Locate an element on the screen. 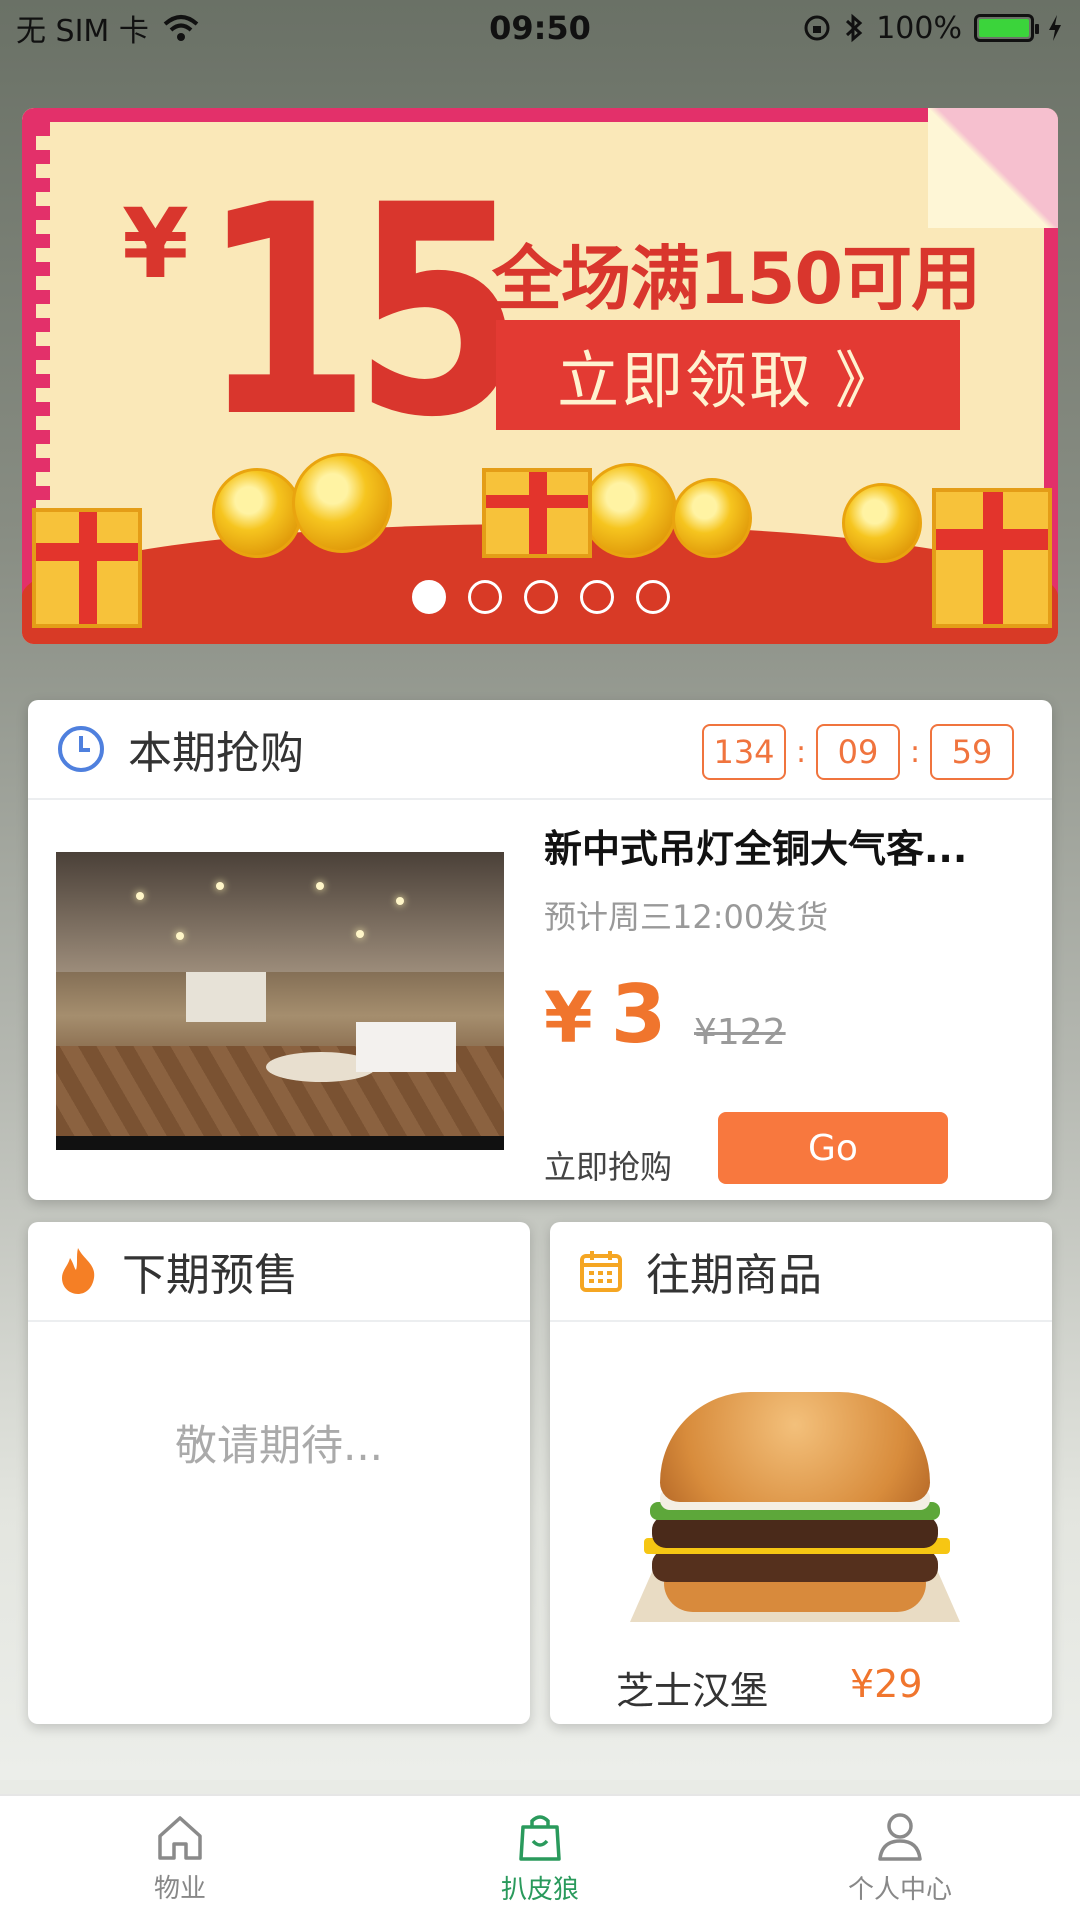  past-item-price: ¥29 is located at coordinates (886, 1684).